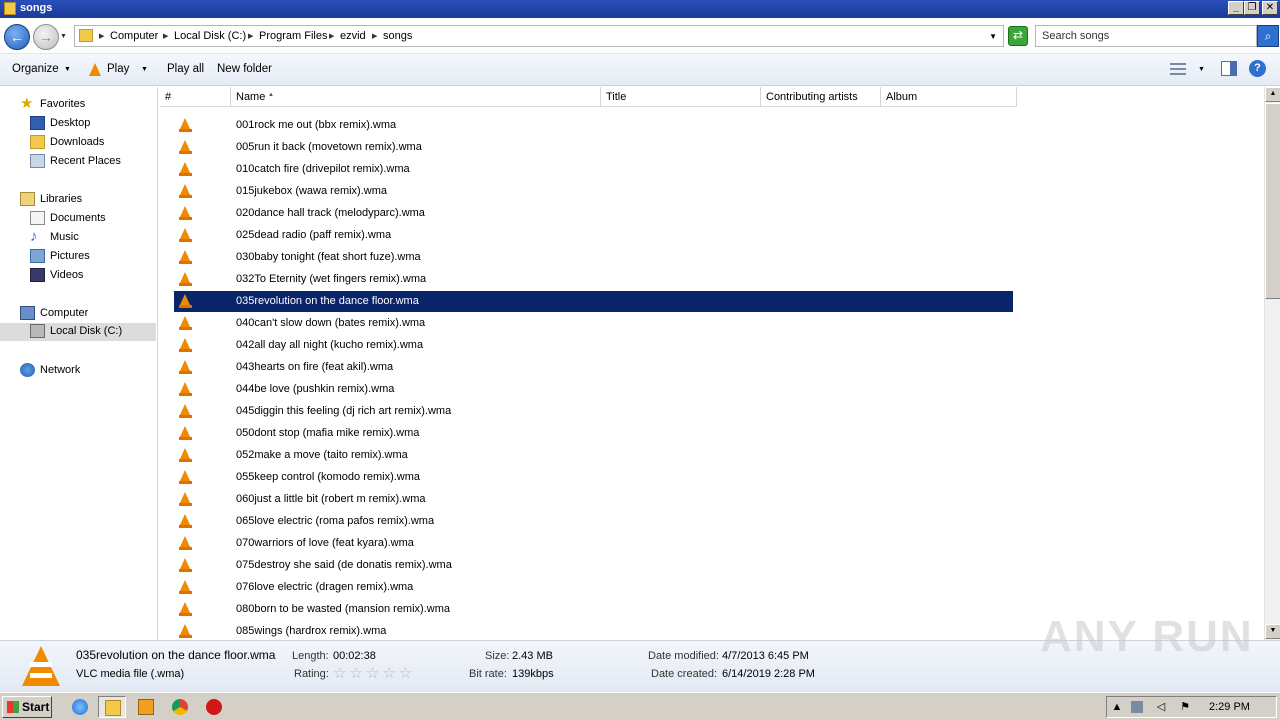 Image resolution: width=1280 pixels, height=720 pixels. Describe the element at coordinates (244, 69) in the screenshot. I see `new-folder-button: New folder` at that location.